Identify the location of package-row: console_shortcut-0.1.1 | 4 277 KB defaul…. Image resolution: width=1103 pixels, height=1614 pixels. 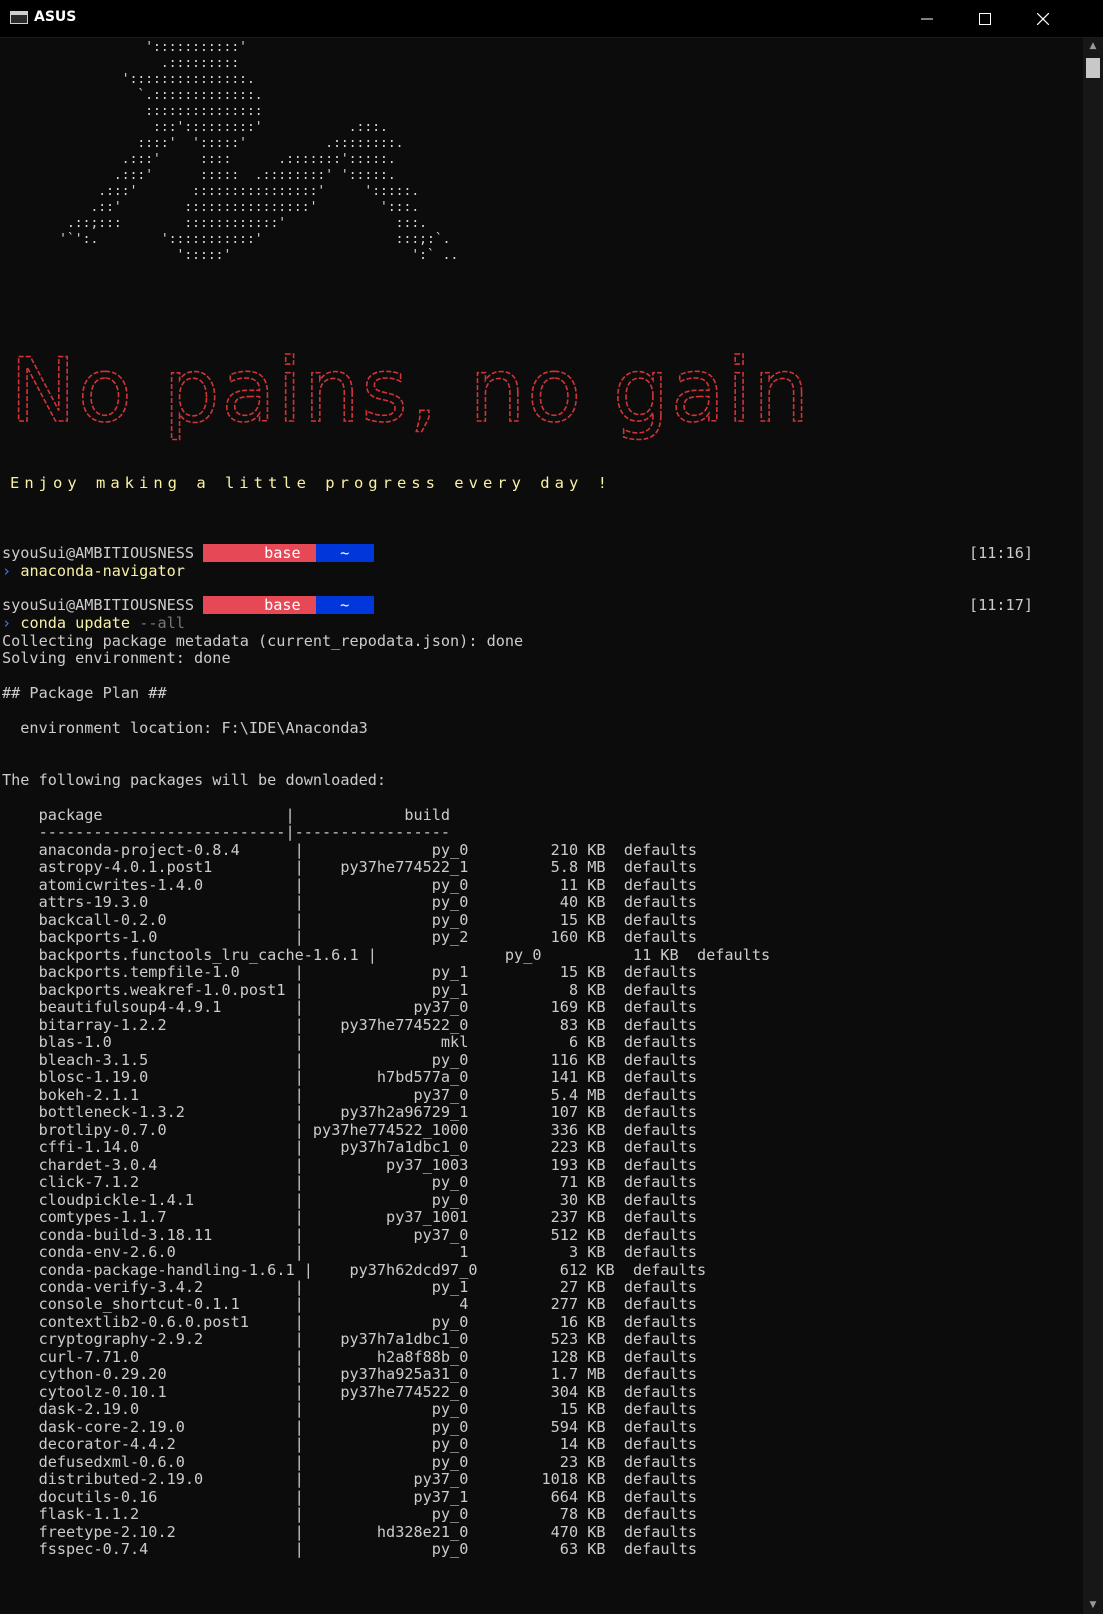
(367, 1304).